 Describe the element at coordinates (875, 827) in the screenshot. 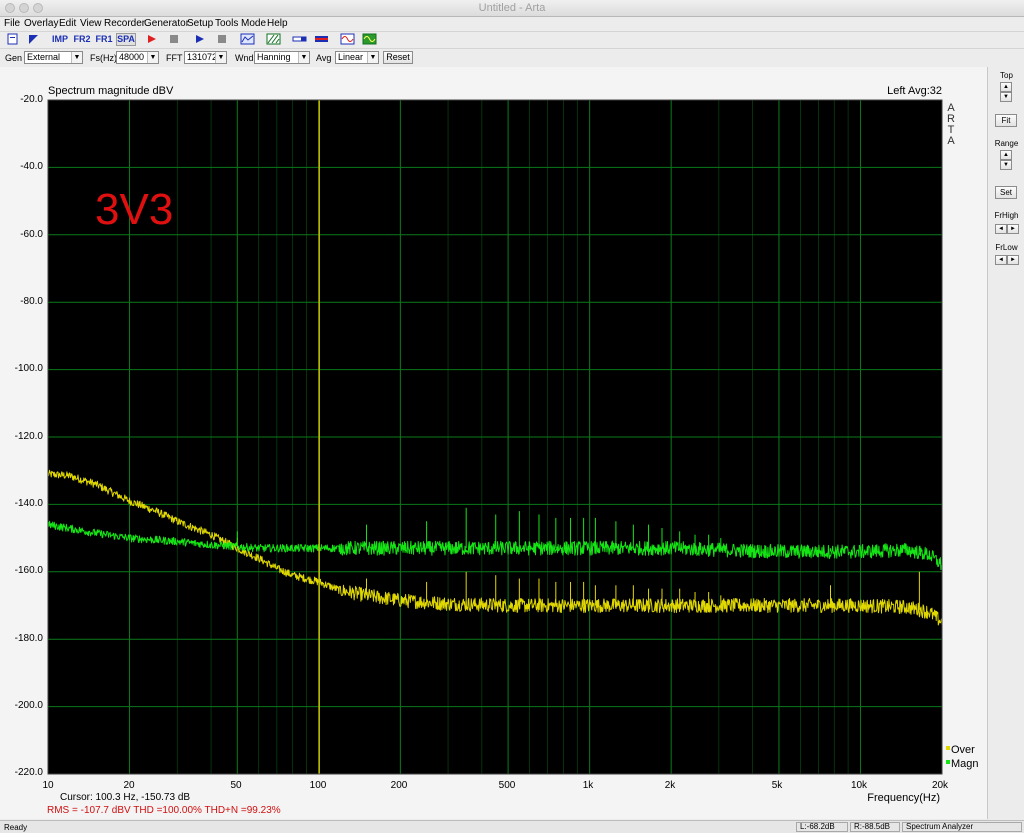

I see `right-level-readout: R:-88.5dB` at that location.